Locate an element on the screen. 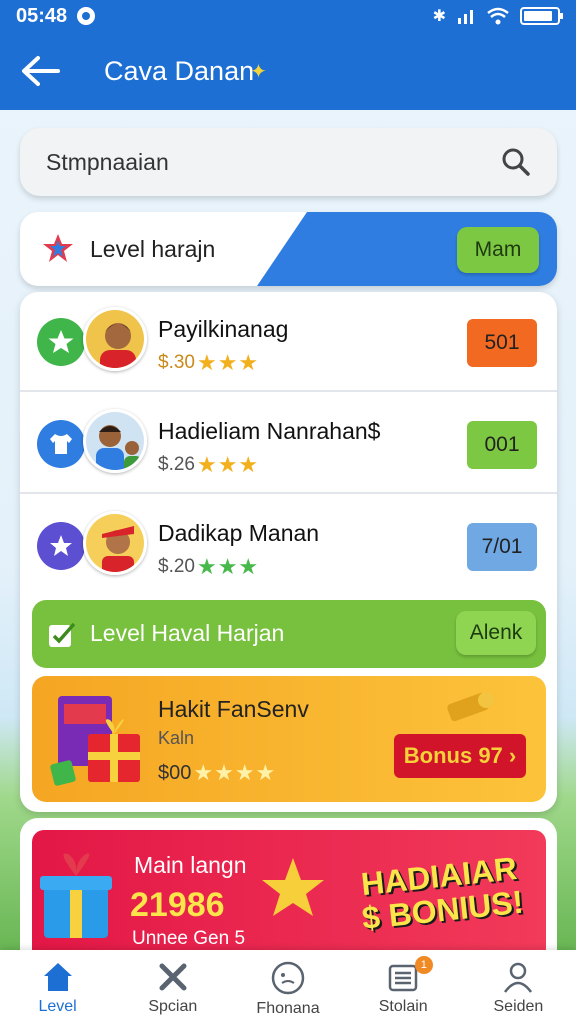 Image resolution: width=576 pixels, height=1024 pixels. app-header: Cava Danan ✦ is located at coordinates (288, 71).